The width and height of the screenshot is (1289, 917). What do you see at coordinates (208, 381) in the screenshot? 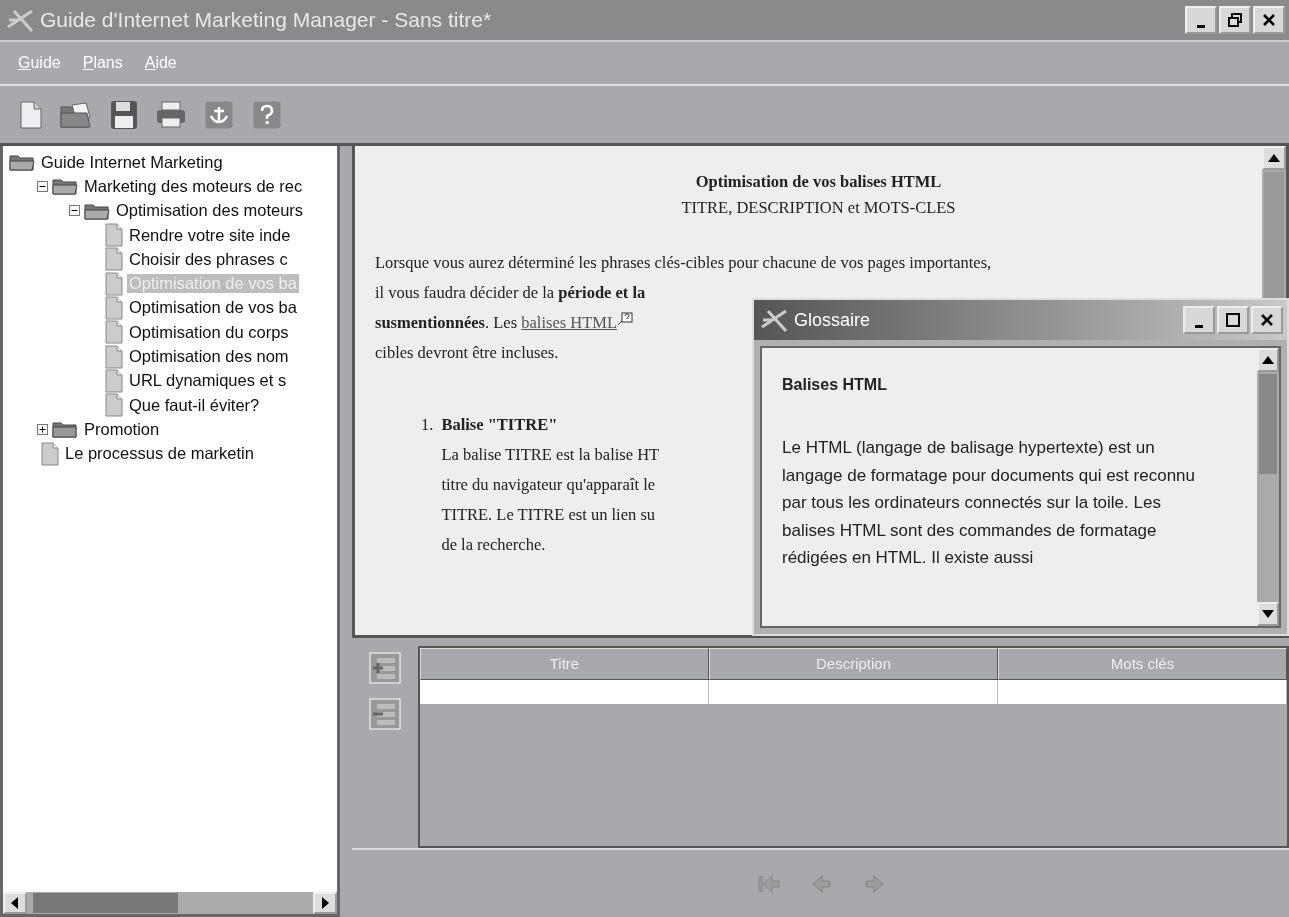
I see `tree-item: URL dynamiques et s` at bounding box center [208, 381].